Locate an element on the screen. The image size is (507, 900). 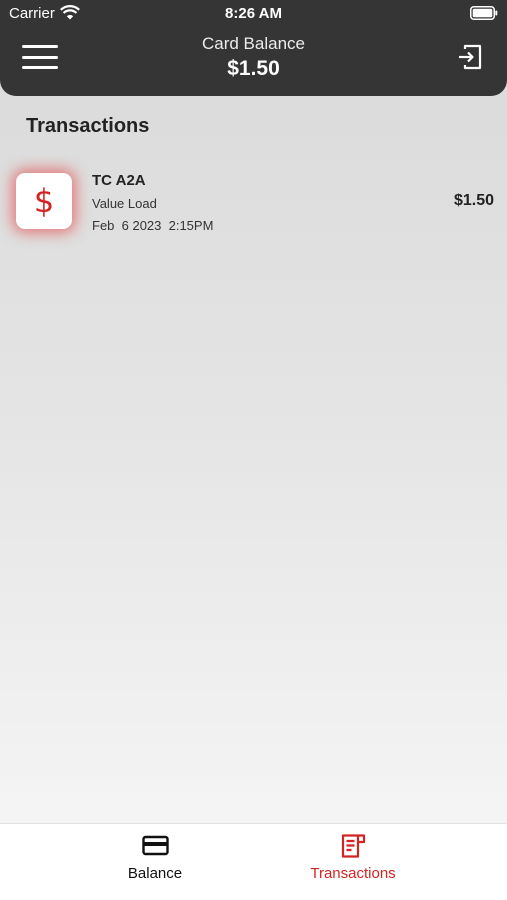
transaction-date: Feb 6 2023 2:15PM is located at coordinates (153, 225).